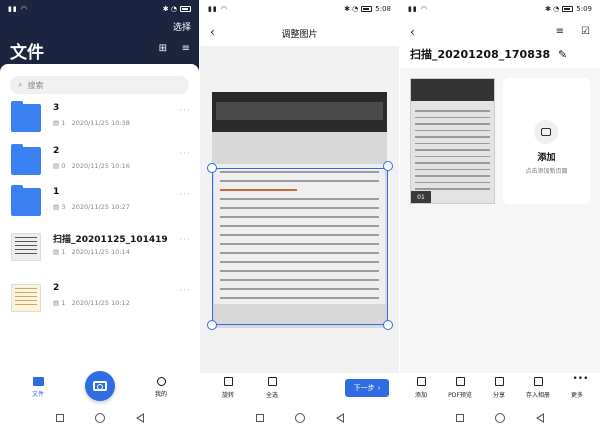  What do you see at coordinates (91, 252) in the screenshot?
I see `file-meta: ▤ 1 2020/11/25 10:14` at bounding box center [91, 252].